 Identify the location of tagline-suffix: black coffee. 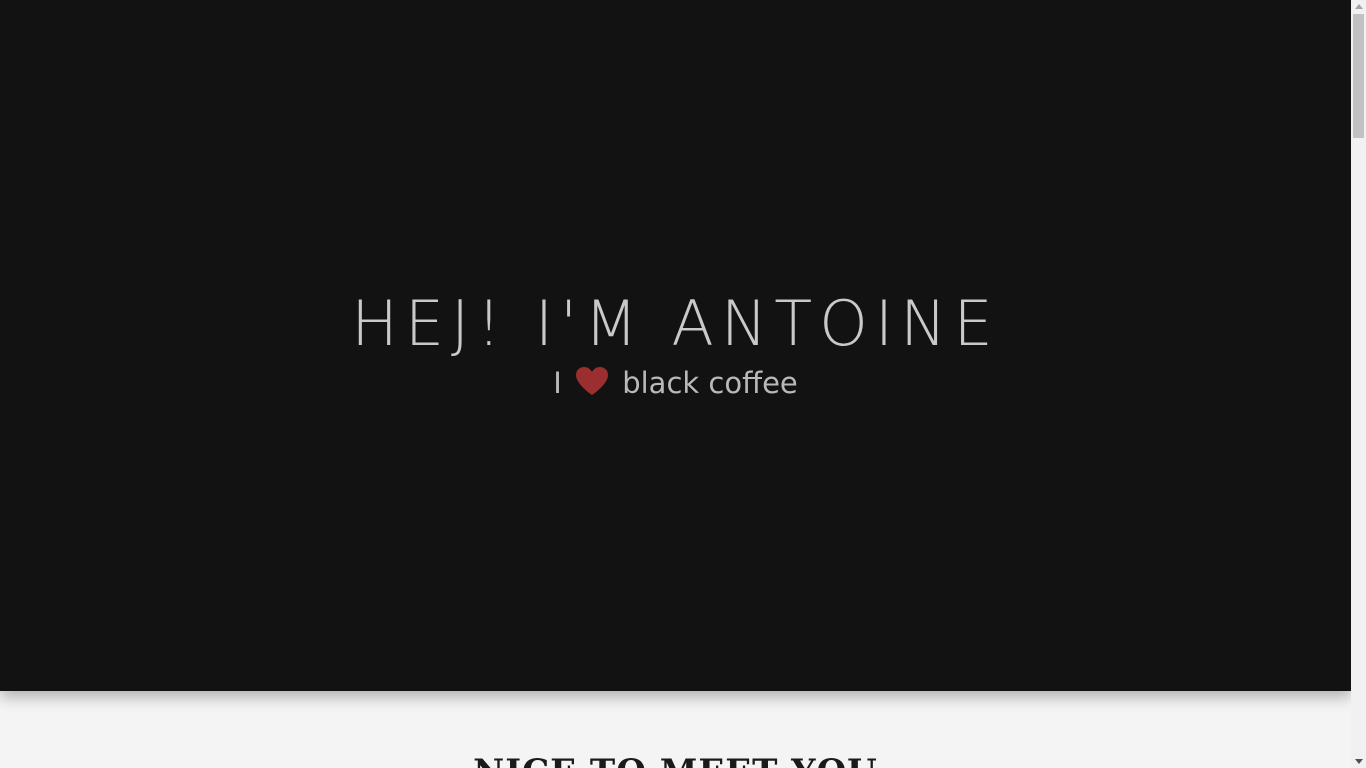
(710, 383).